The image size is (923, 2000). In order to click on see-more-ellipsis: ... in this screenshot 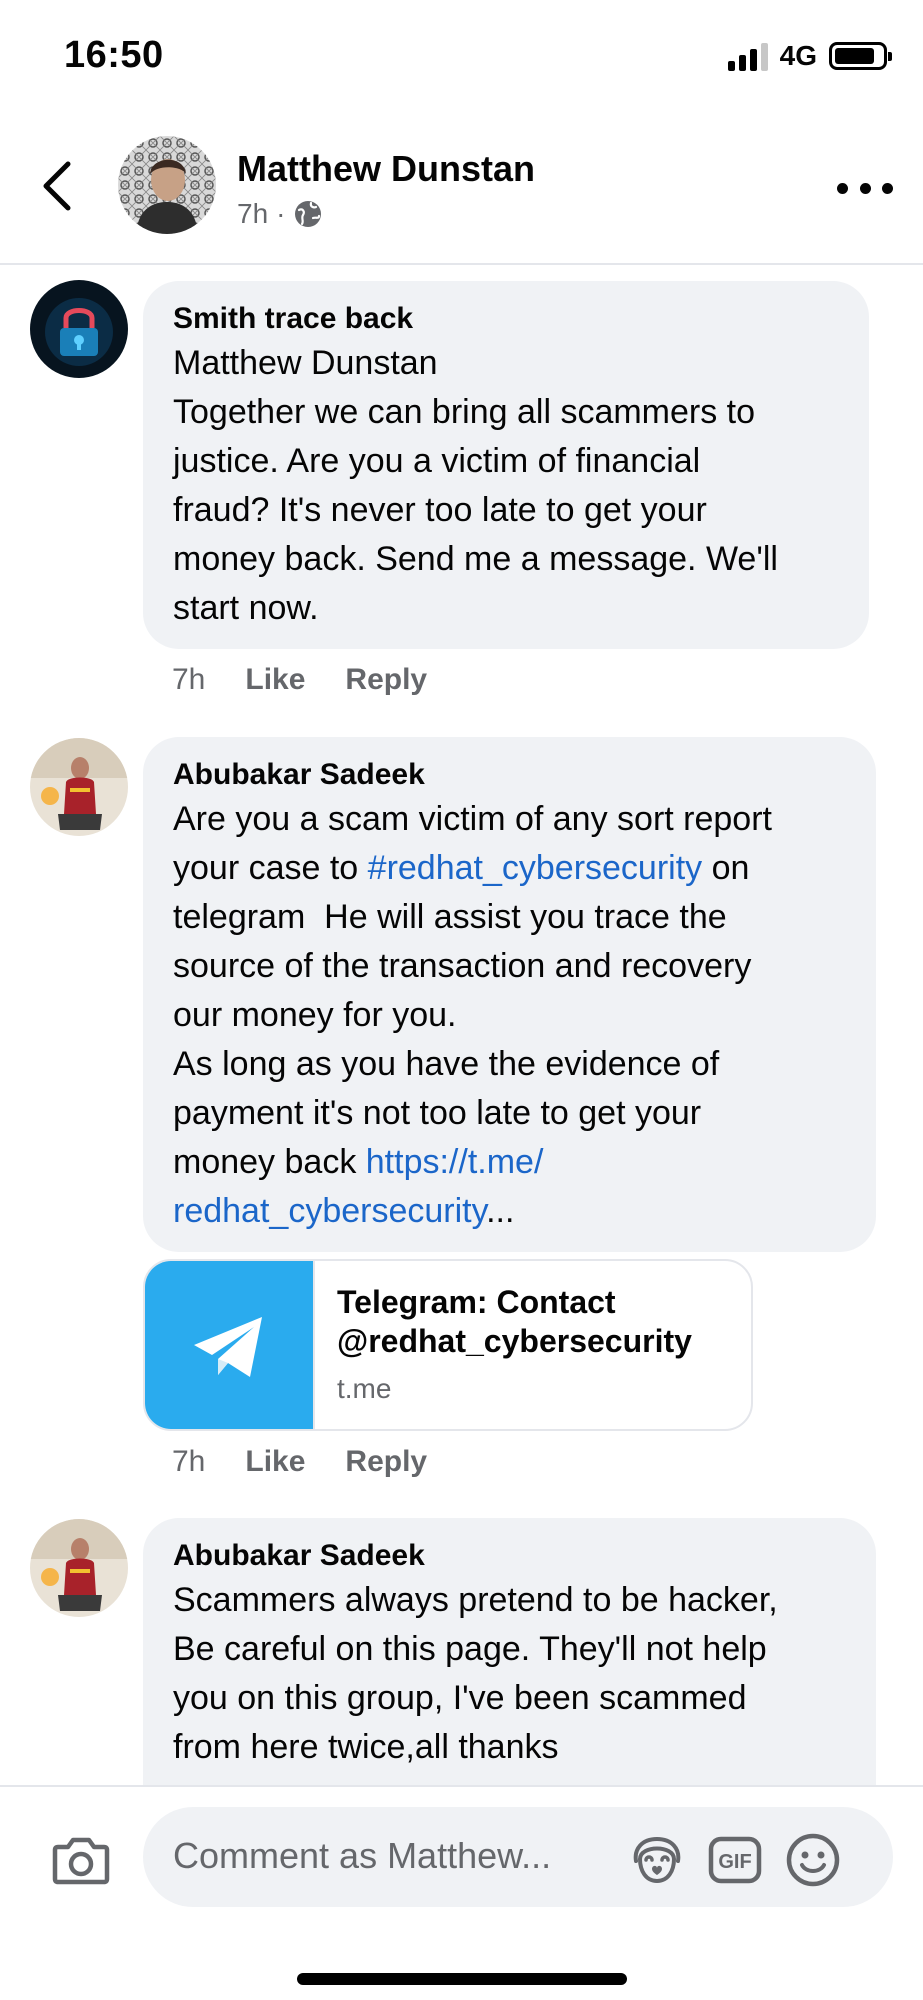, I will do `click(500, 1211)`.